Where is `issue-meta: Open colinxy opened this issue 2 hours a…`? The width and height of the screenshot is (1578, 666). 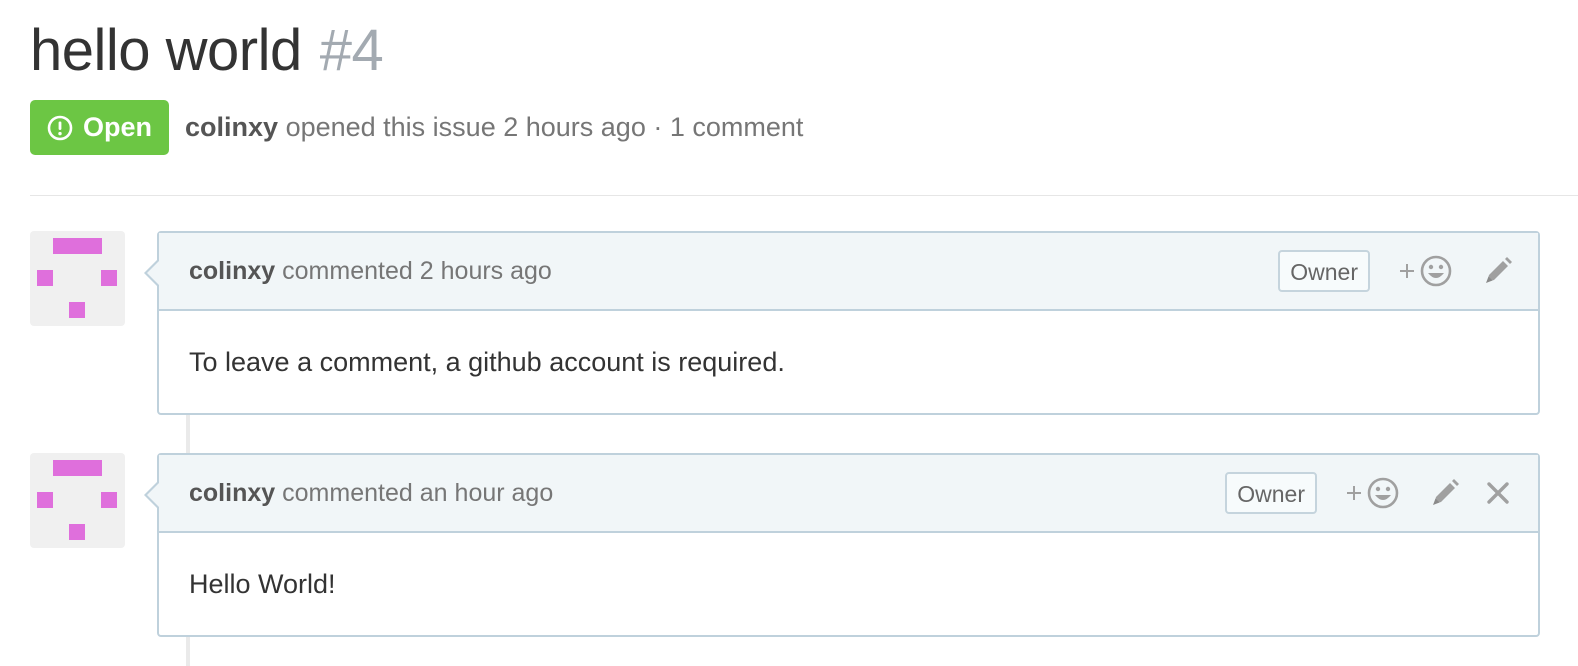 issue-meta: Open colinxy opened this issue 2 hours a… is located at coordinates (416, 127).